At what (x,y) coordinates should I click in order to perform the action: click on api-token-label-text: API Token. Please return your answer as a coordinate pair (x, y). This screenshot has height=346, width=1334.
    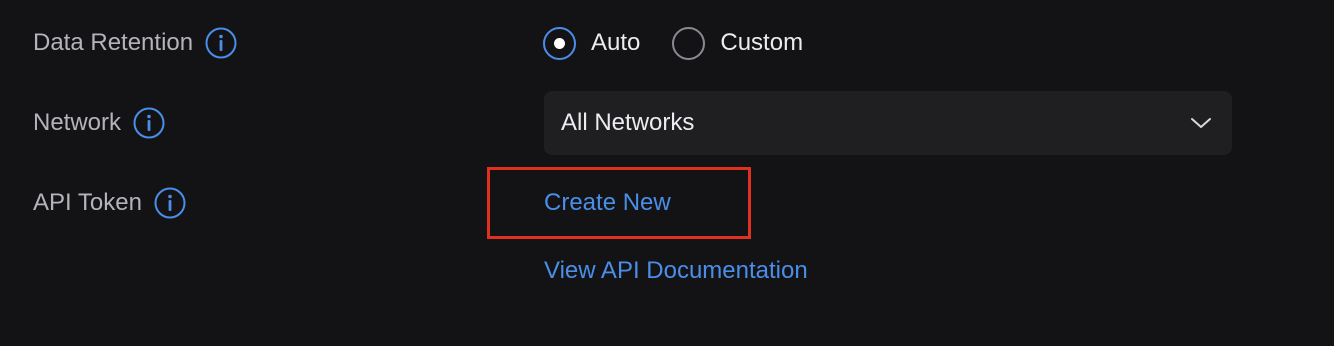
    Looking at the image, I should click on (87, 202).